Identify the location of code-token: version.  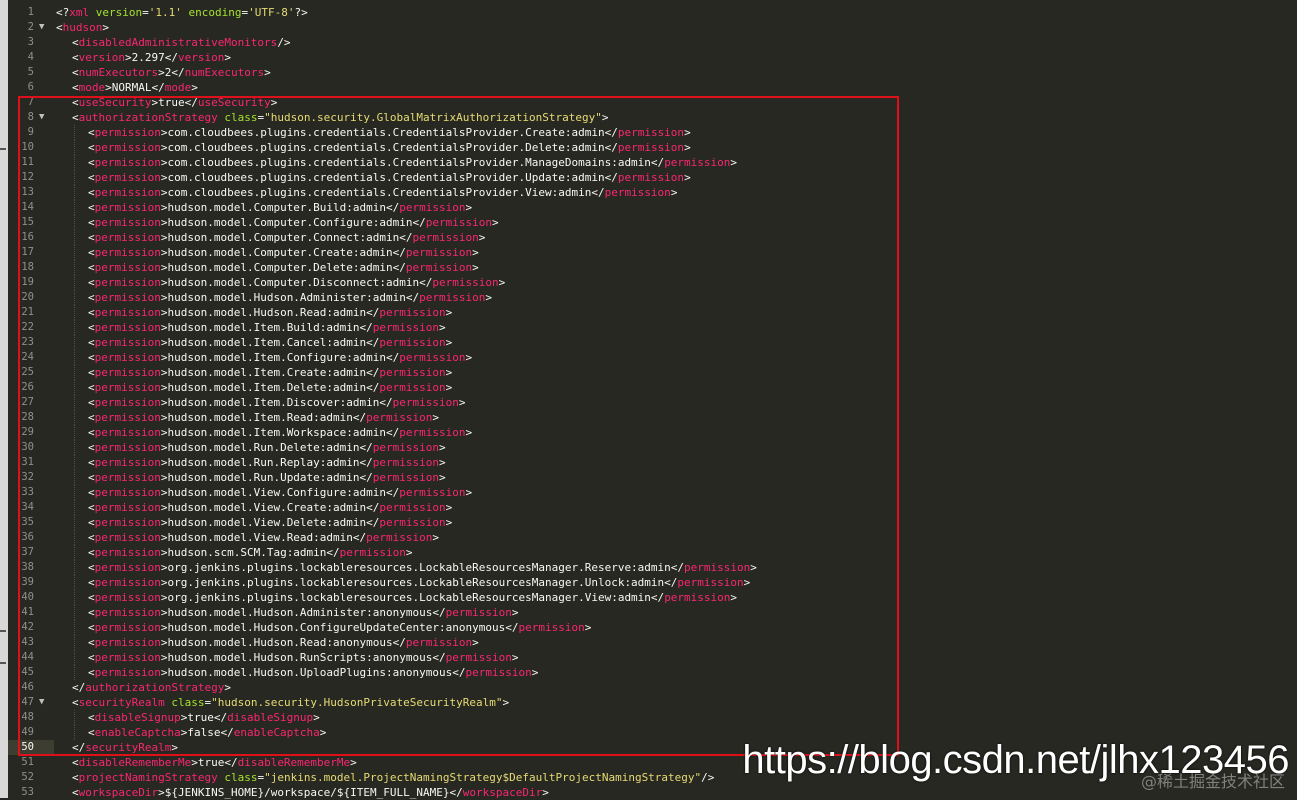
(116, 12).